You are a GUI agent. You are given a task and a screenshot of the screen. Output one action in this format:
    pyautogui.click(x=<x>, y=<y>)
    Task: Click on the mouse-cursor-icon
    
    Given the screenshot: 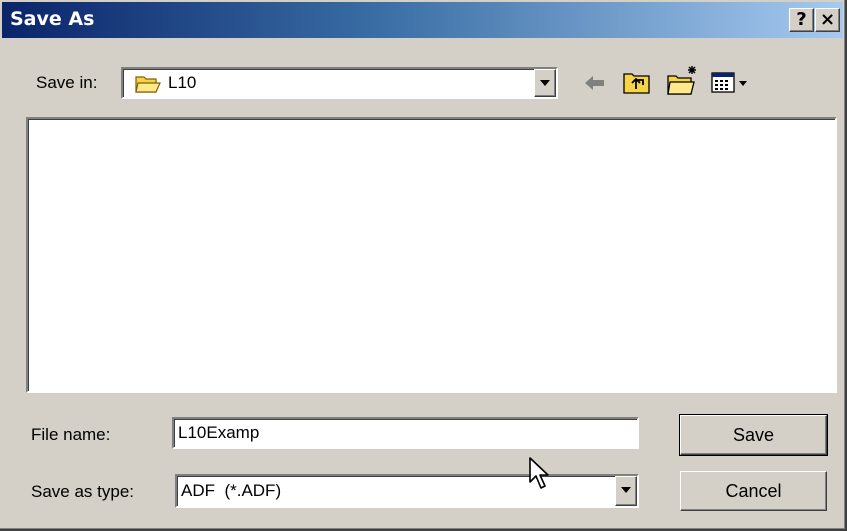 What is the action you would take?
    pyautogui.click(x=539, y=473)
    